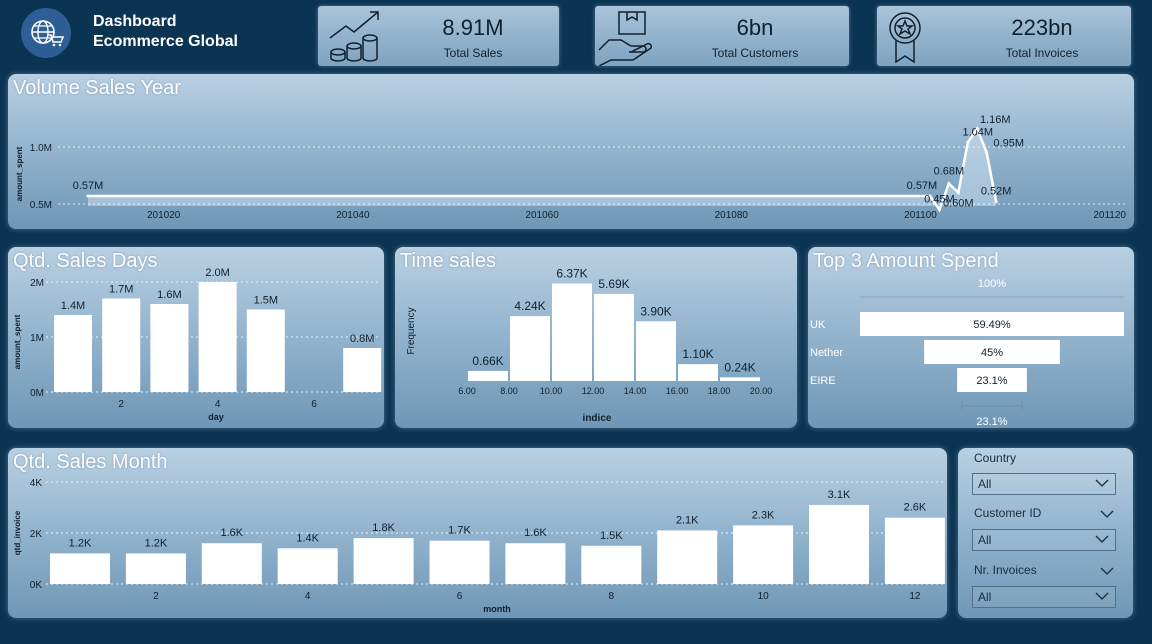  I want to click on x-tick-label: 201020, so click(164, 215).